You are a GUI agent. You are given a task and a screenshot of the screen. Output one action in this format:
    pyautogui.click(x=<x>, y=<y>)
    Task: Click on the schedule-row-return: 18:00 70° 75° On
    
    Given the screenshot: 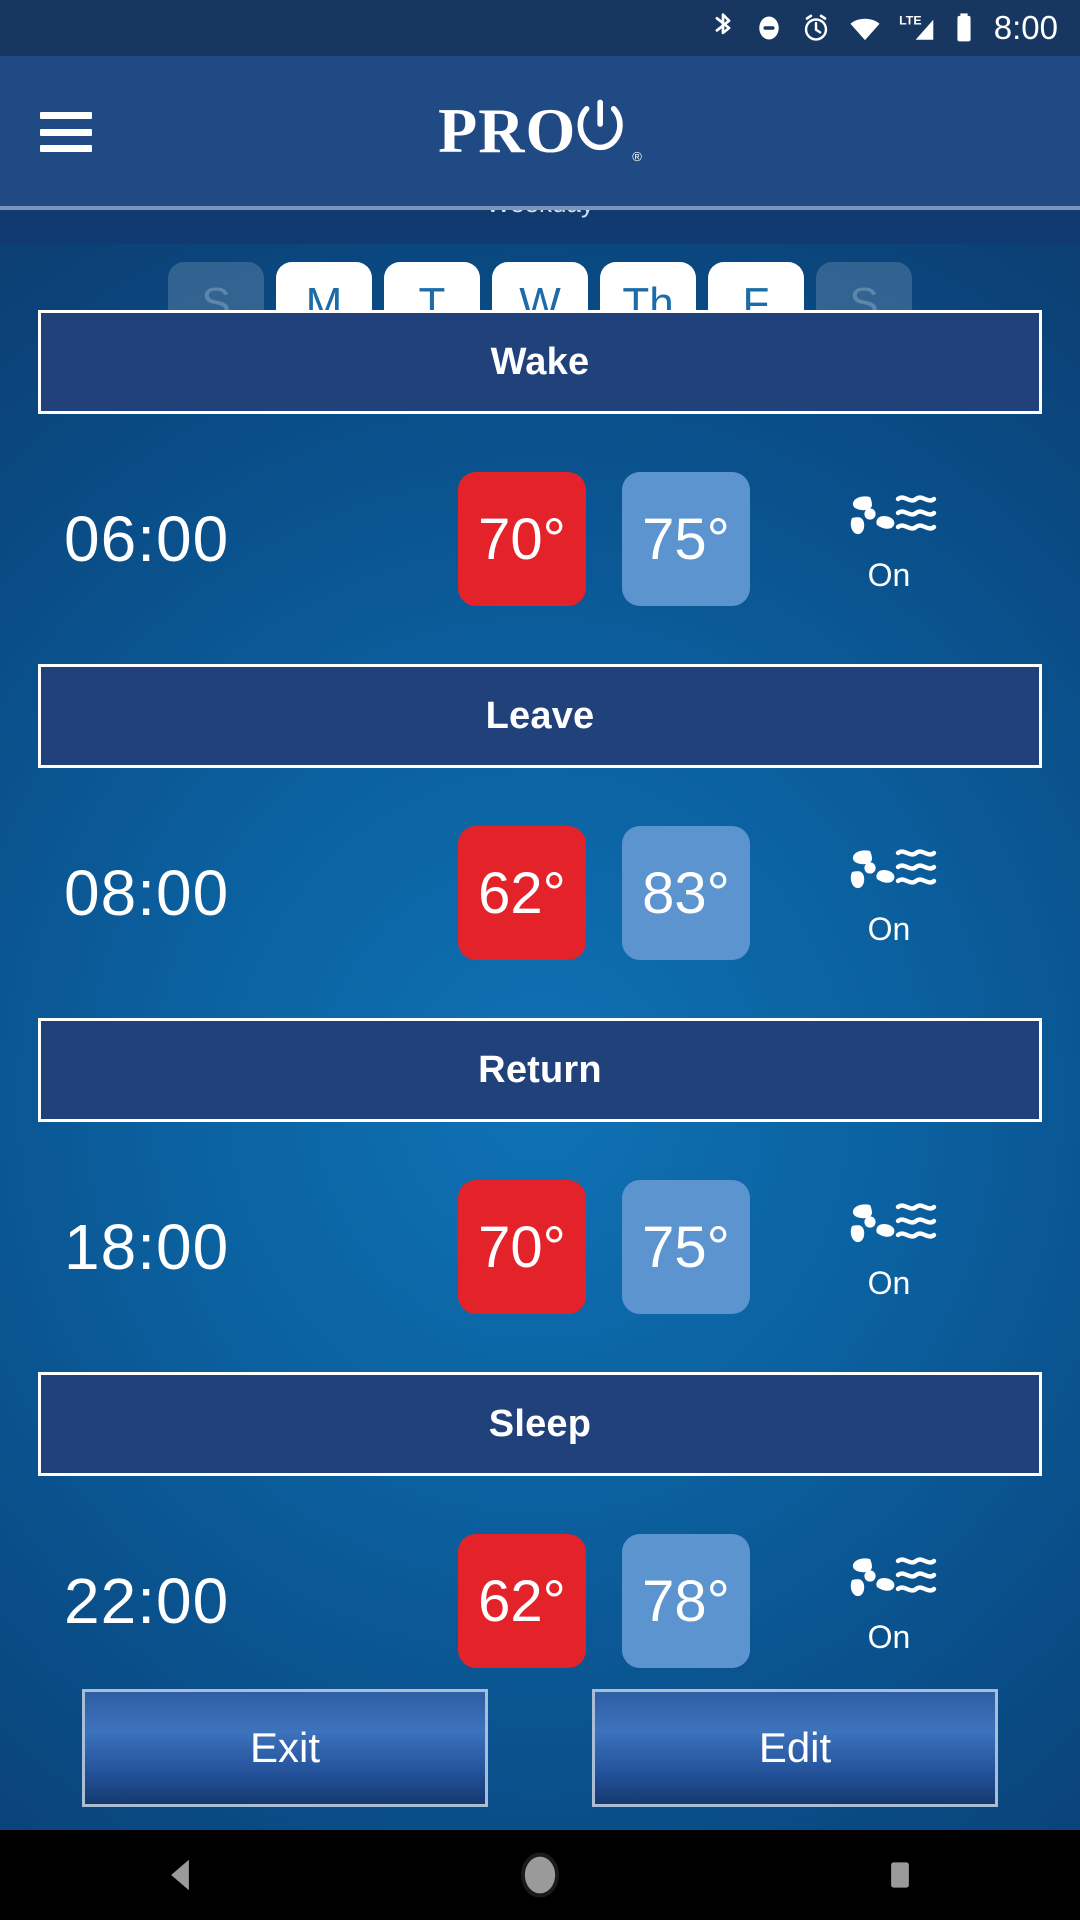 What is the action you would take?
    pyautogui.click(x=540, y=1247)
    